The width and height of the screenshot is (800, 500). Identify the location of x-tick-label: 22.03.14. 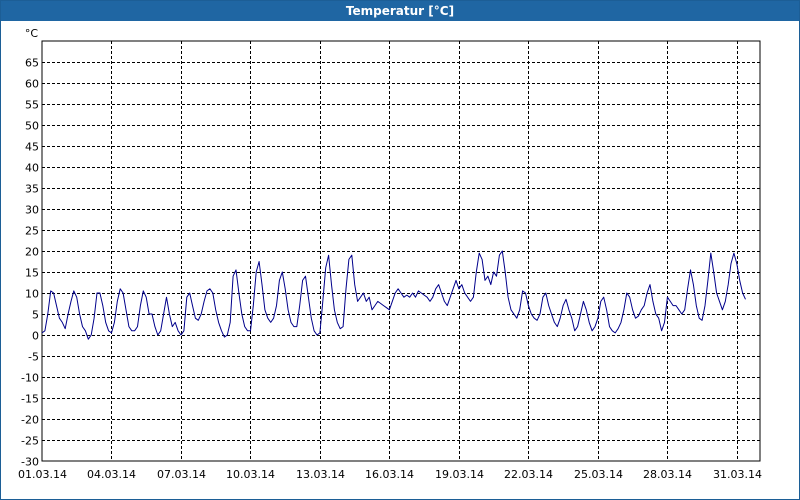
(528, 474).